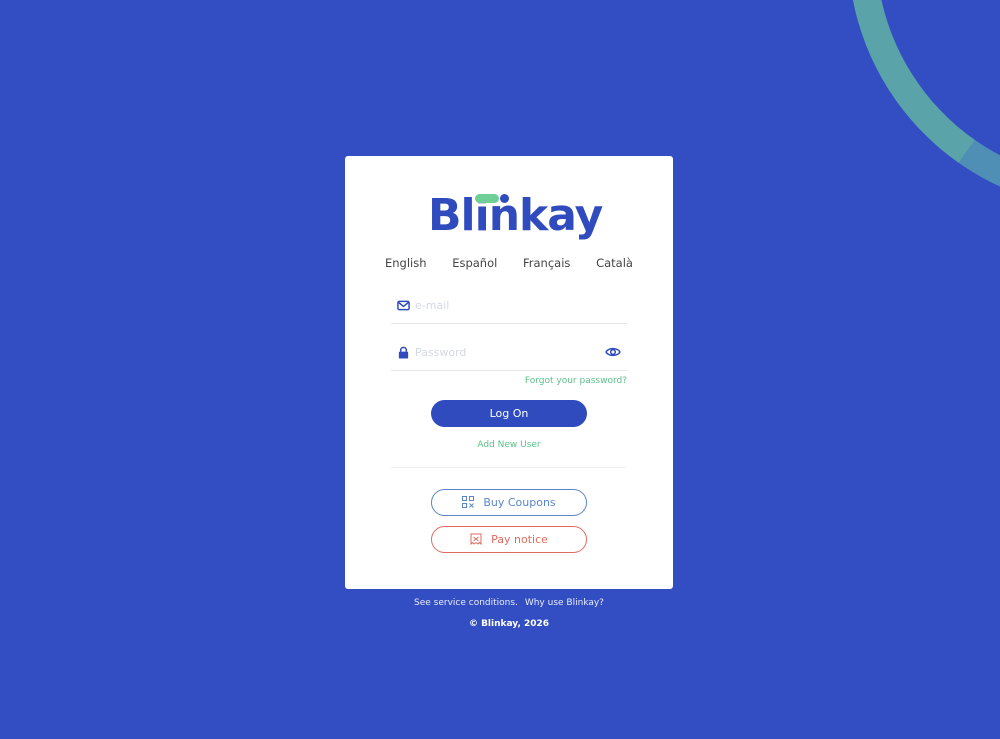 The width and height of the screenshot is (1000, 739). I want to click on buy-coupons-label: Buy Coupons, so click(519, 502).